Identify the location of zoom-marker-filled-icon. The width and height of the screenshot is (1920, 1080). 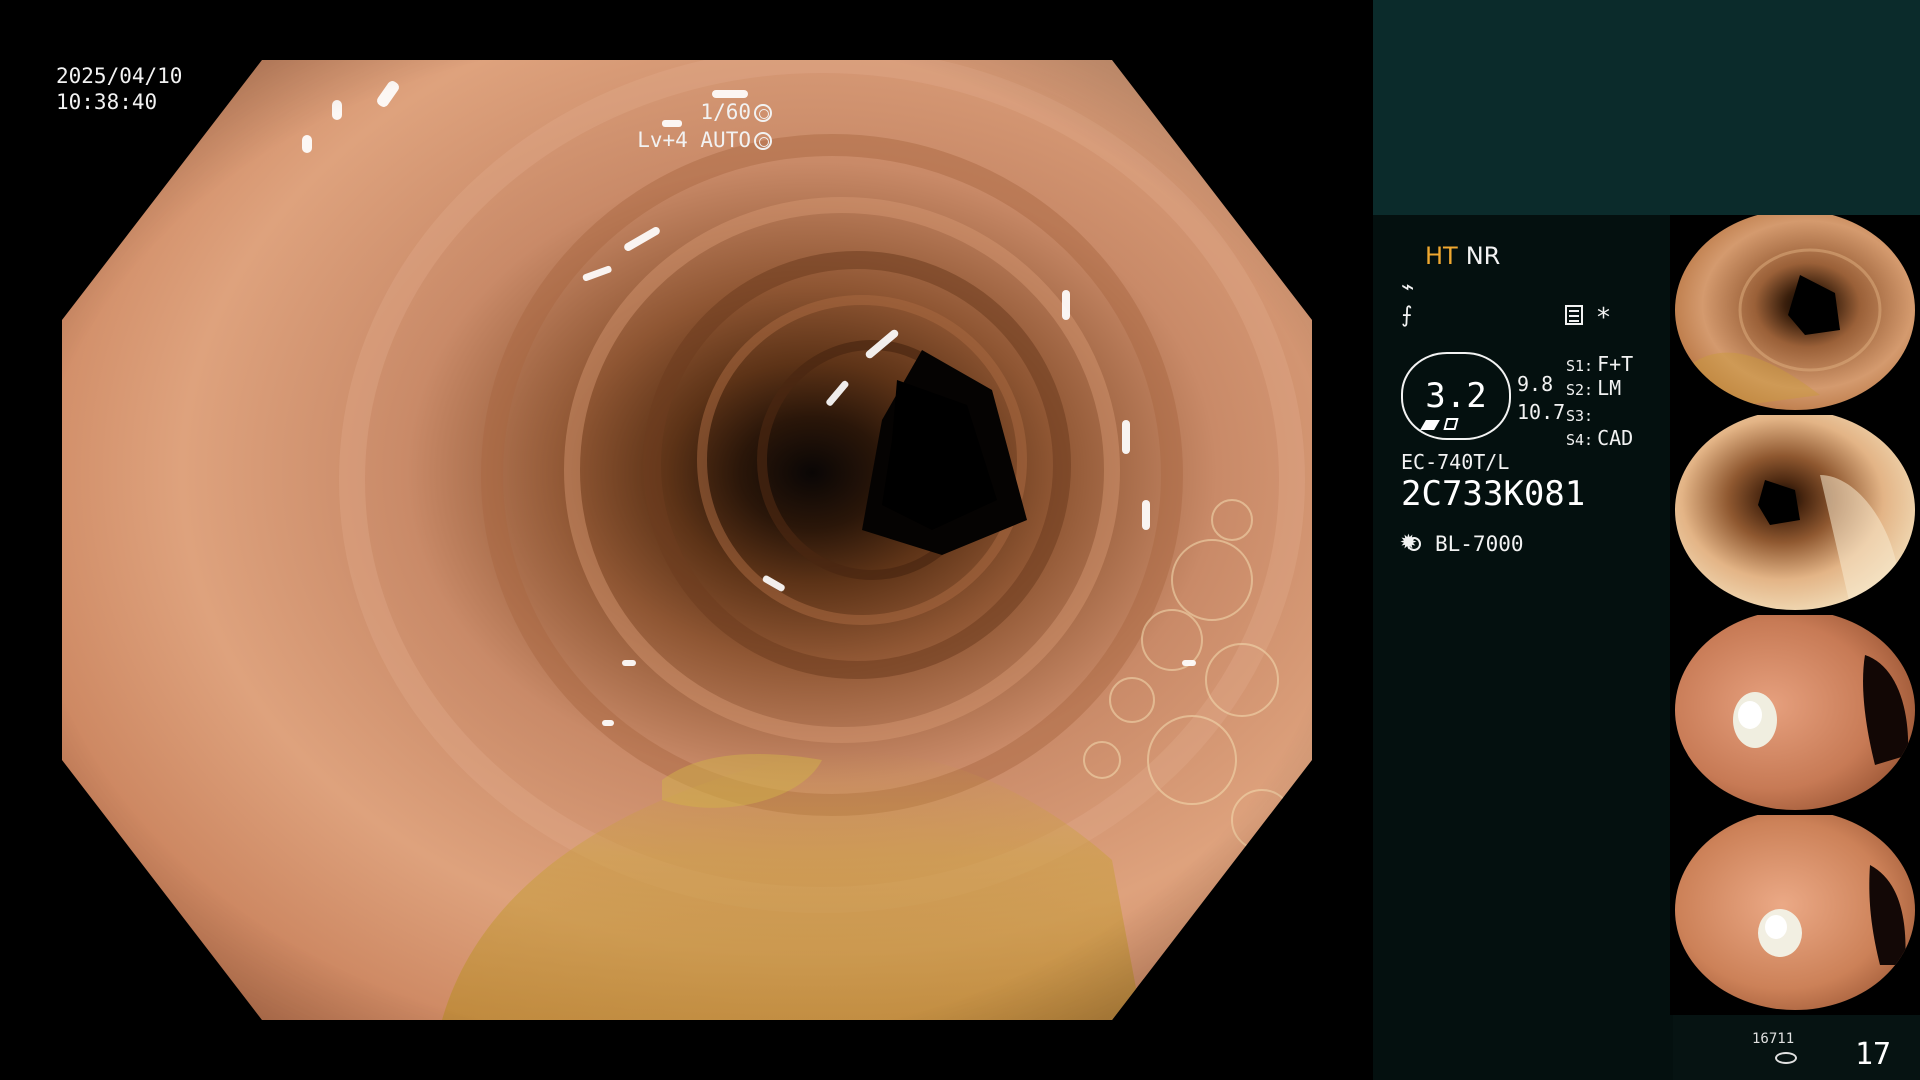
(1430, 425).